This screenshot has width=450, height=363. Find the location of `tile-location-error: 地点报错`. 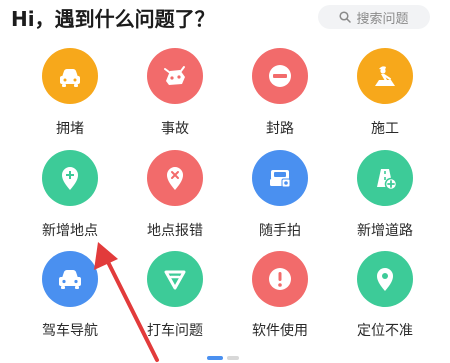

tile-location-error: 地点报错 is located at coordinates (175, 200).